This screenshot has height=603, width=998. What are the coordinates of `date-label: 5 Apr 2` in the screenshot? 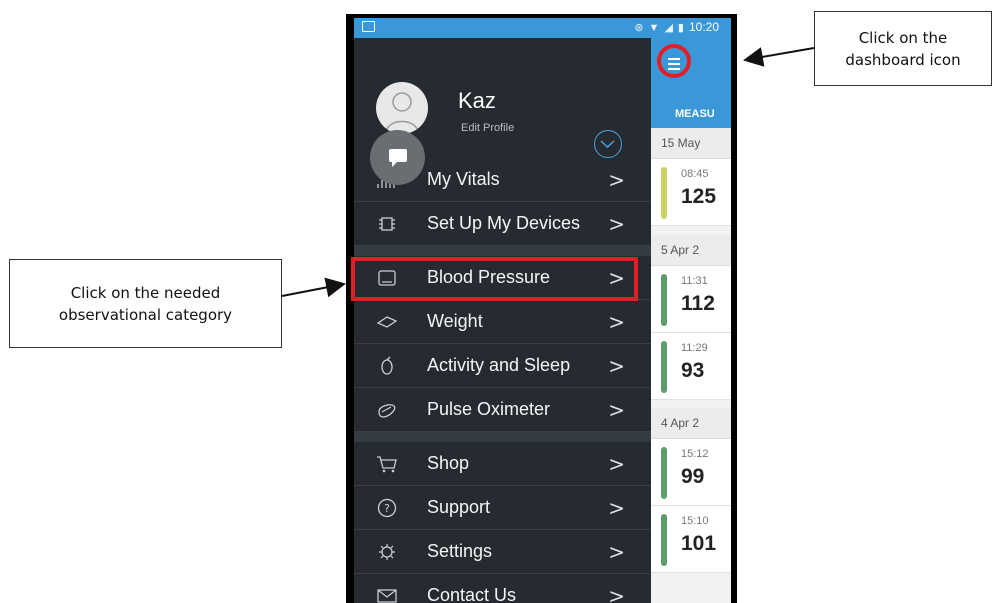 It's located at (680, 250).